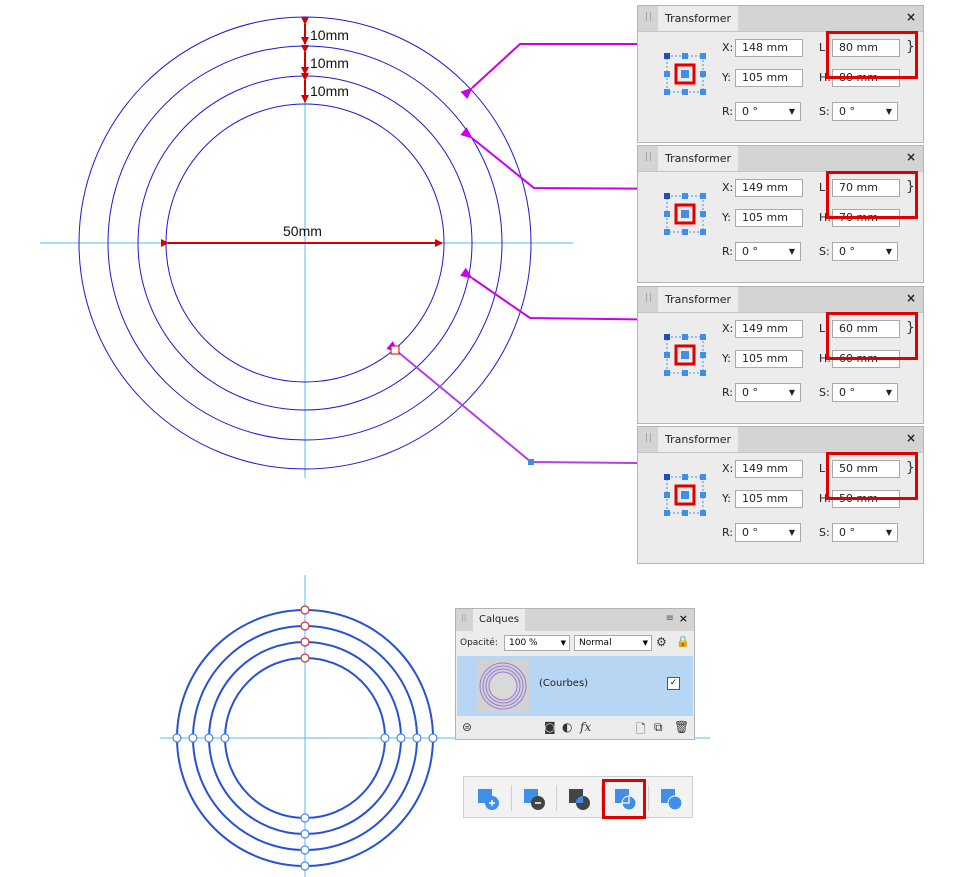 The height and width of the screenshot is (877, 972). What do you see at coordinates (395, 350) in the screenshot?
I see `selection-node` at bounding box center [395, 350].